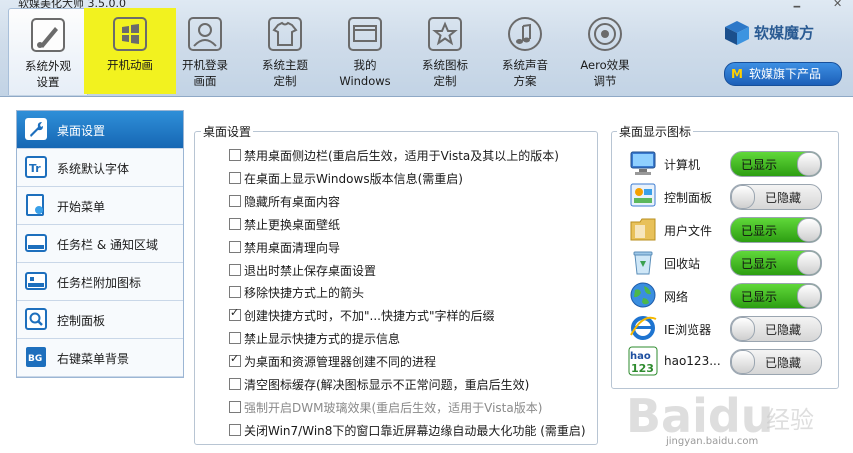 The image size is (853, 453). Describe the element at coordinates (415, 430) in the screenshot. I see `option-label: 关闭Win7/Win8下的窗口靠近屏幕边缘自动最大化功能 (需重启)` at that location.